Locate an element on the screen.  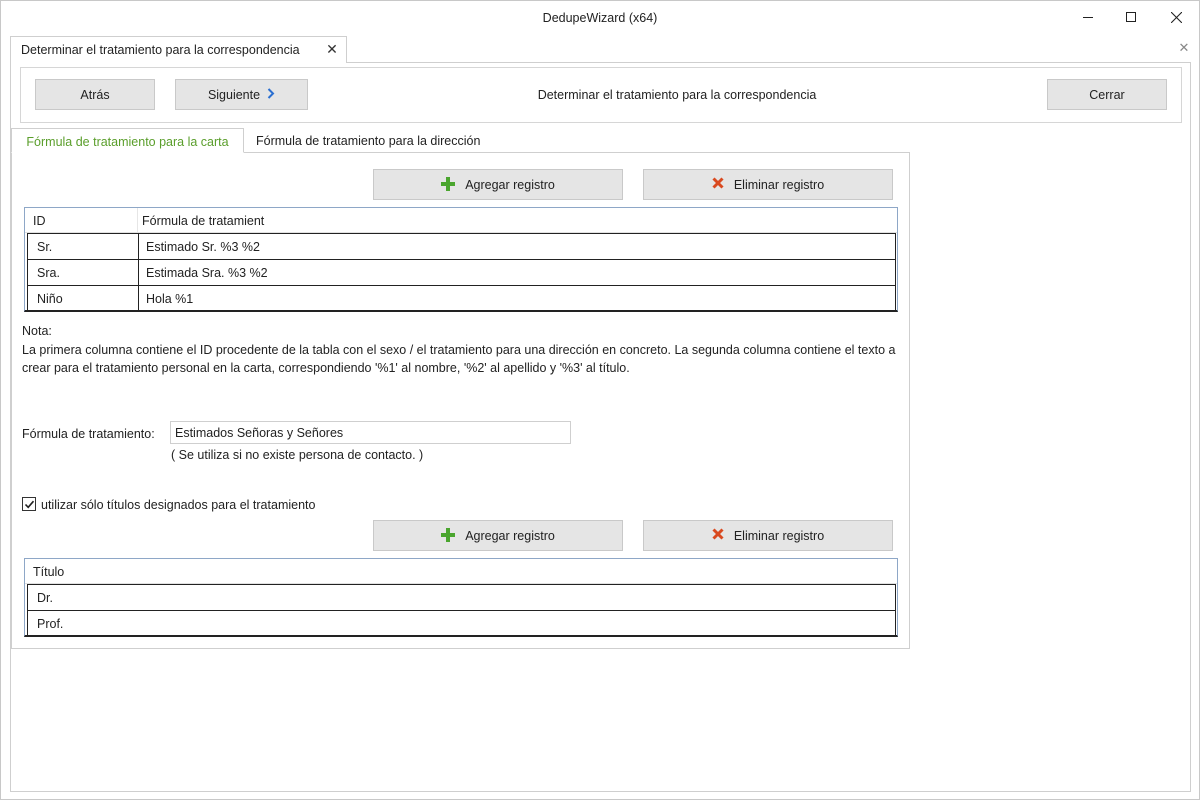
titles-grid: Título Dr. Prof. is located at coordinates (461, 597).